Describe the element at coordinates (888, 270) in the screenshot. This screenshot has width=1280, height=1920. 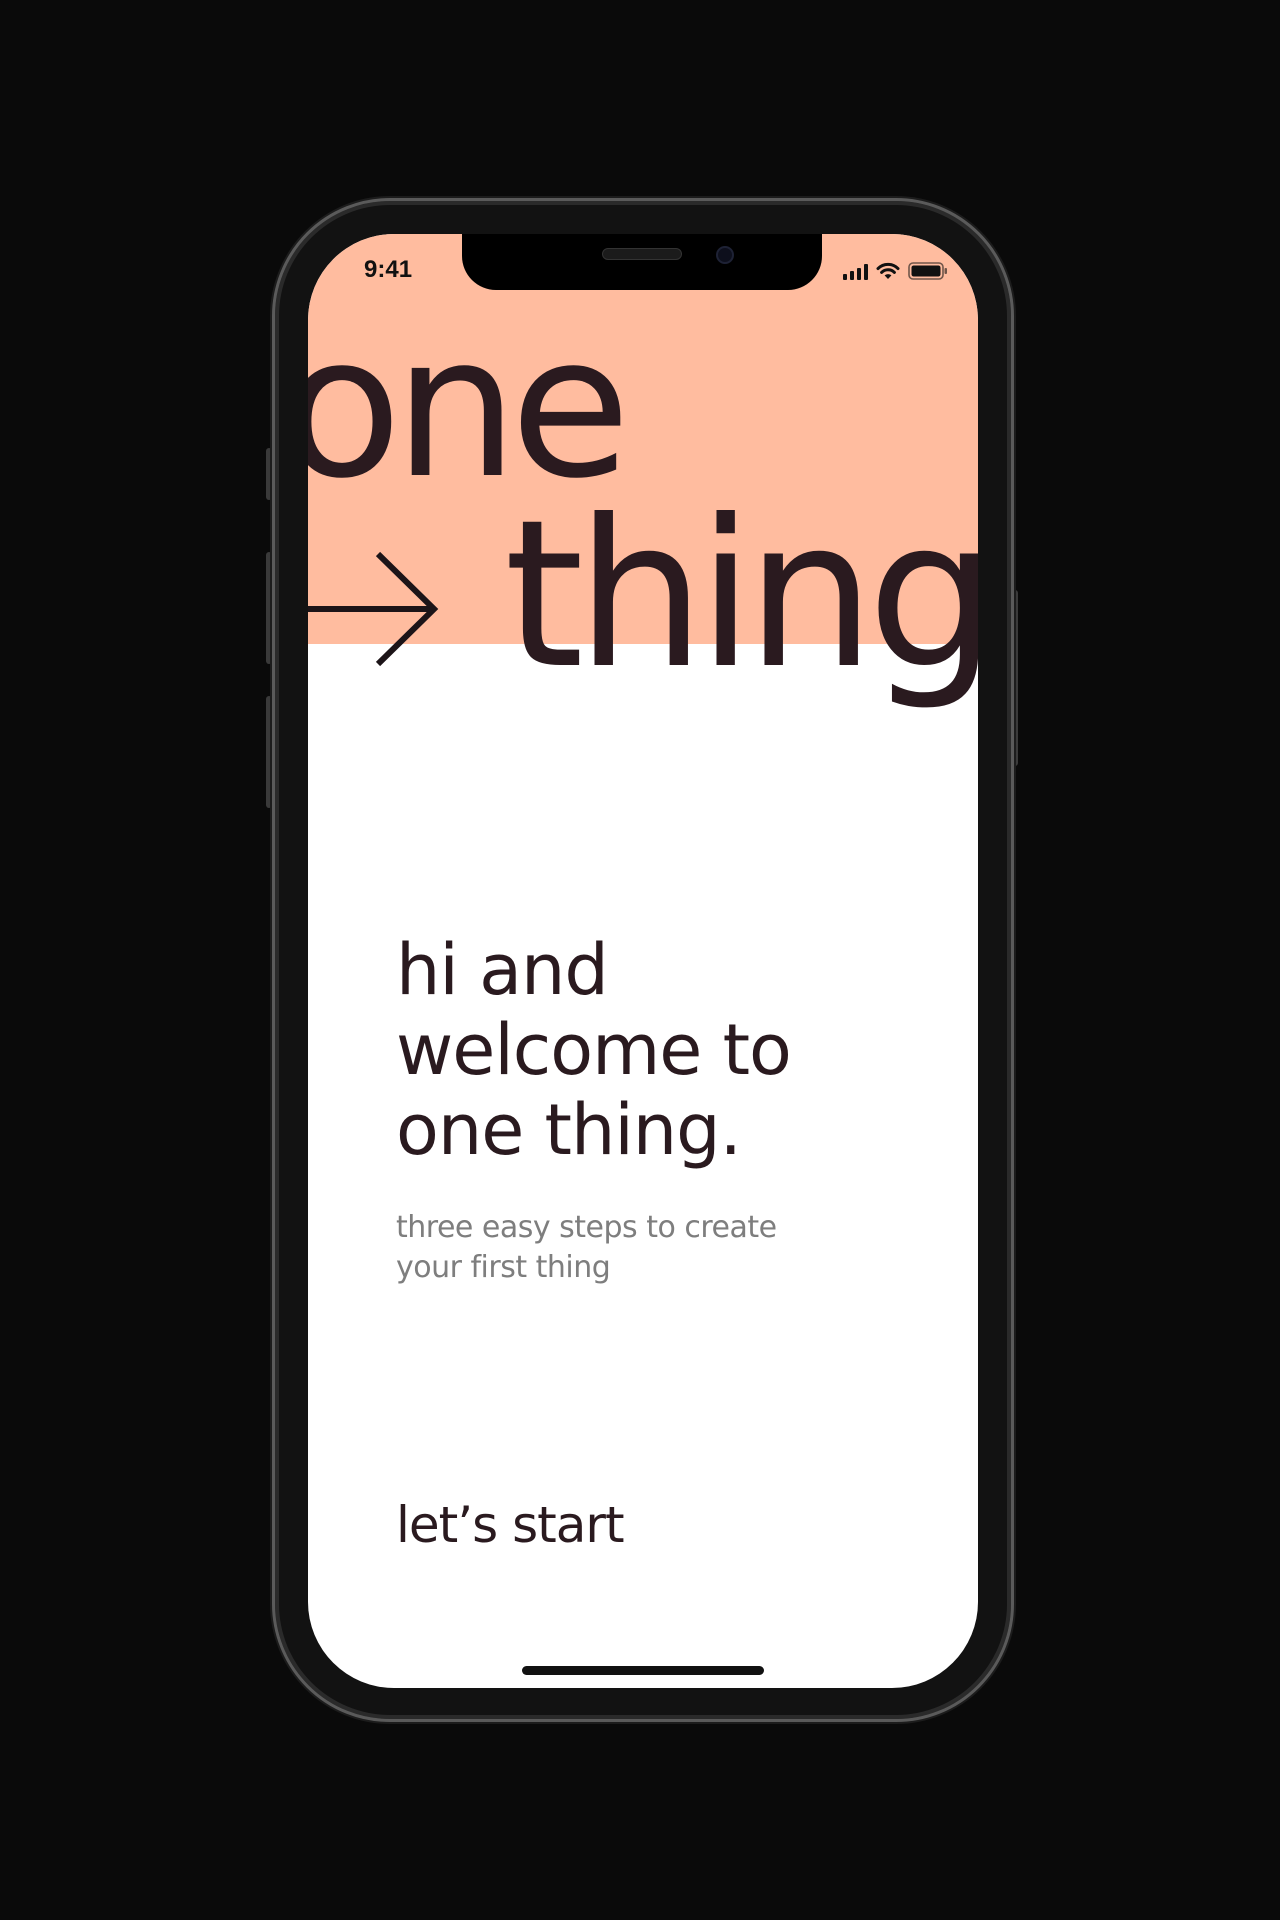
I see `wifi-icon` at that location.